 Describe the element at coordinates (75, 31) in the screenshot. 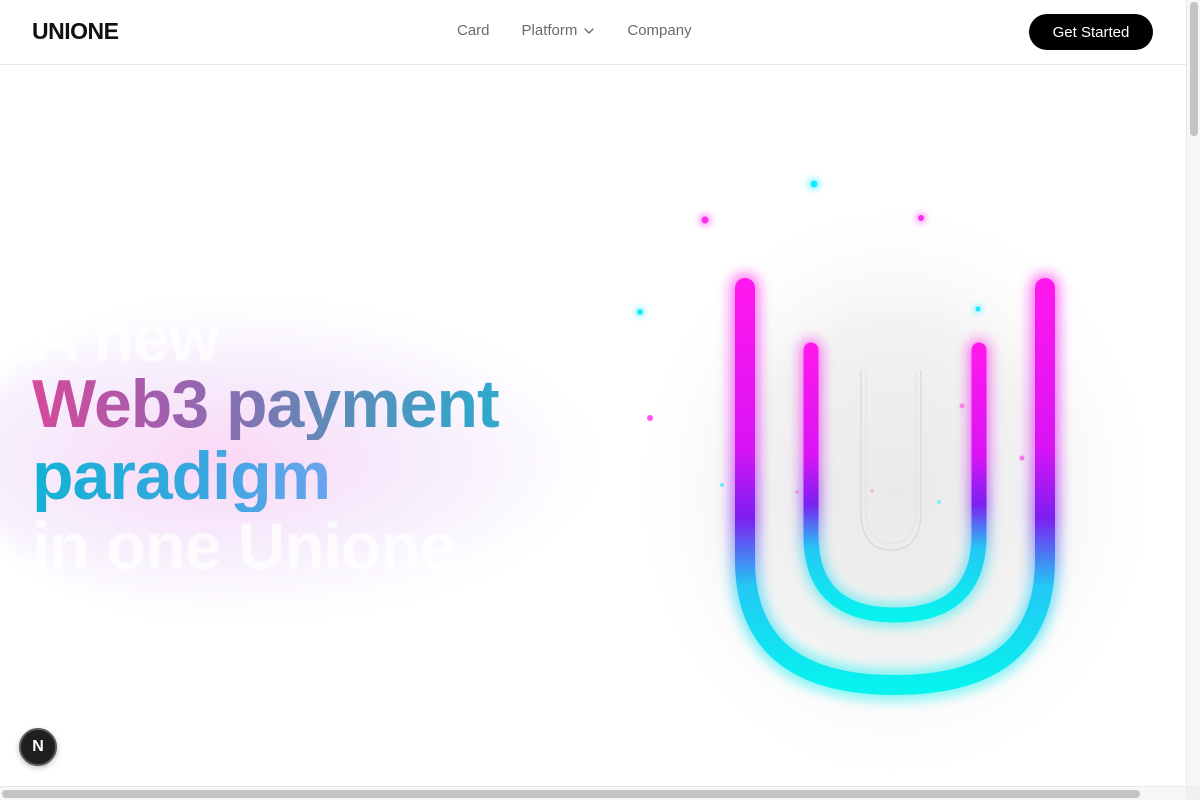

I see `brand-logo: UNIONE` at that location.